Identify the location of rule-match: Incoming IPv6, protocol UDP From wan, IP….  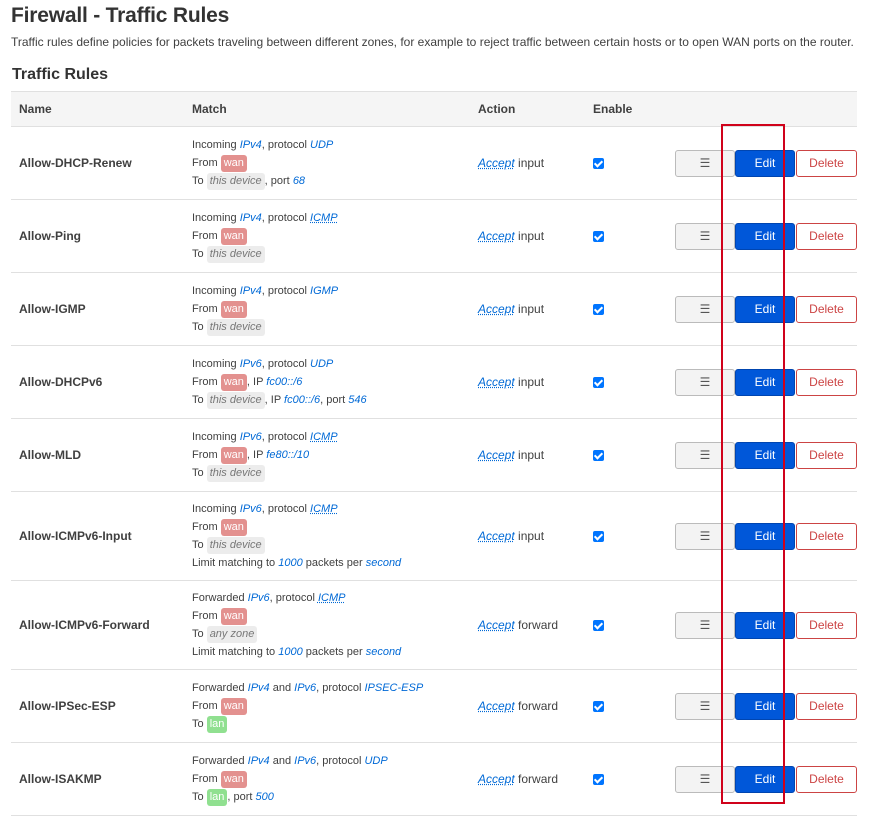
(327, 382).